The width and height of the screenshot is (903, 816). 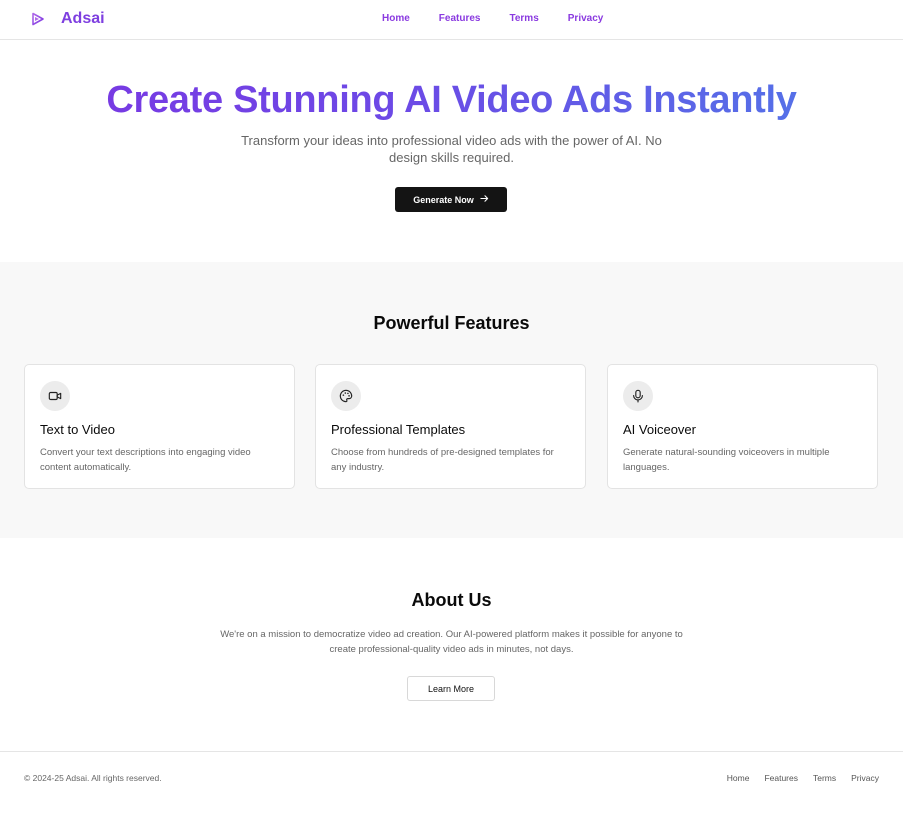 What do you see at coordinates (93, 778) in the screenshot?
I see `copyright-text: © 2024-25 Adsai. All rights reserved.` at bounding box center [93, 778].